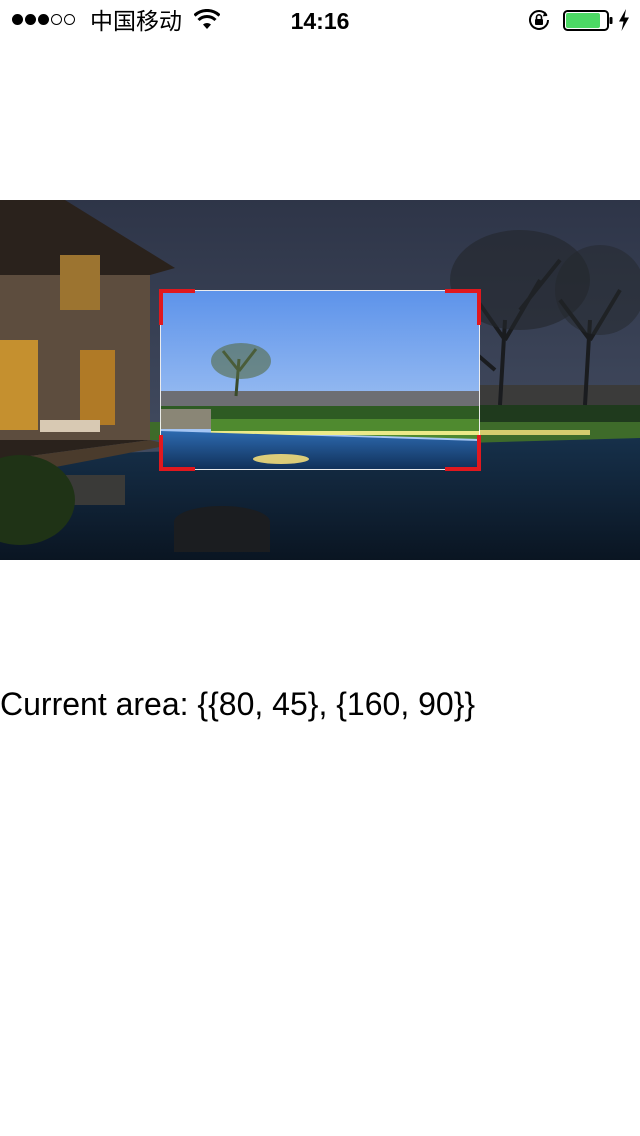 This screenshot has width=640, height=1136. Describe the element at coordinates (463, 307) in the screenshot. I see `crop-handle-top-right` at that location.